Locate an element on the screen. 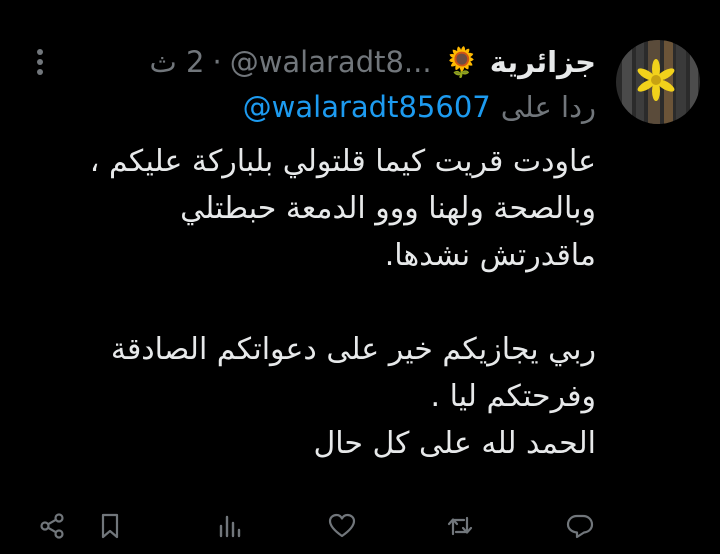  action-bar is located at coordinates (360, 527).